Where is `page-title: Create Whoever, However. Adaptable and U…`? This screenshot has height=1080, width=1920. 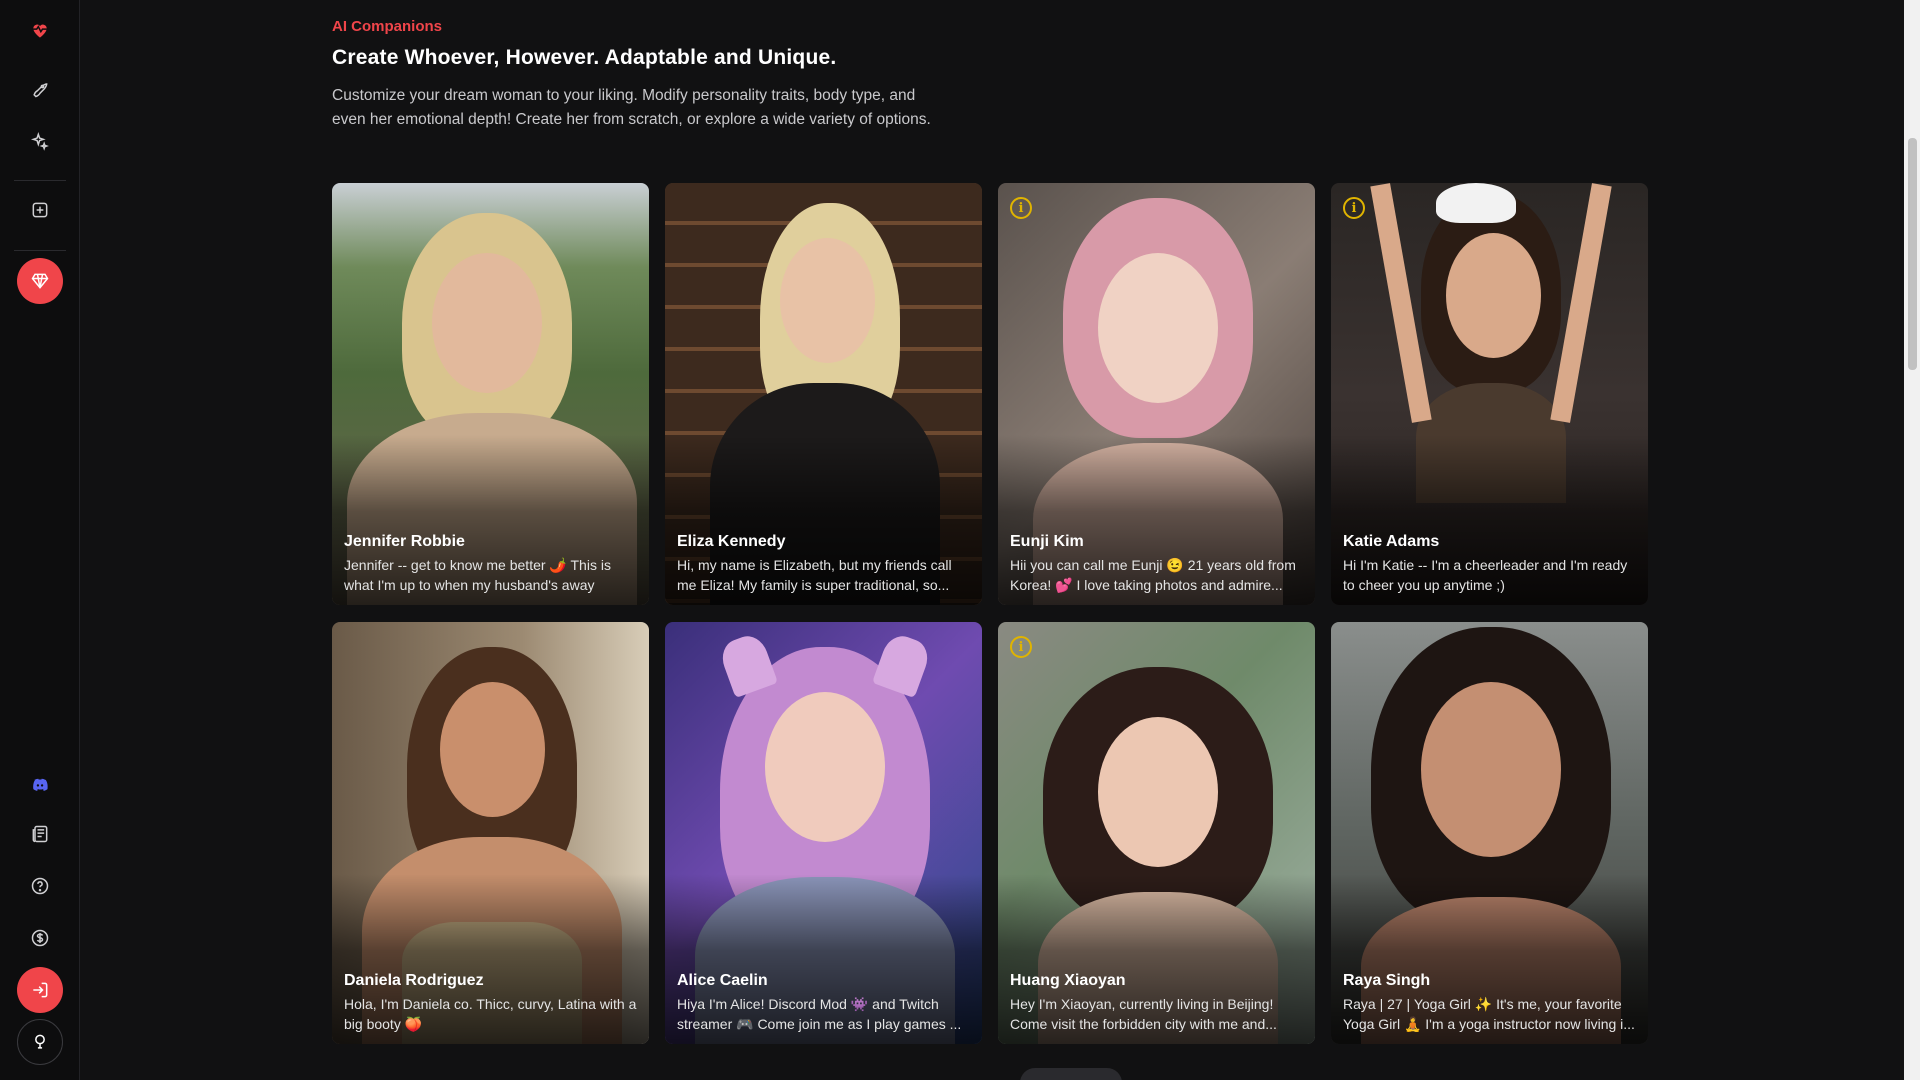 page-title: Create Whoever, However. Adaptable and U… is located at coordinates (584, 57).